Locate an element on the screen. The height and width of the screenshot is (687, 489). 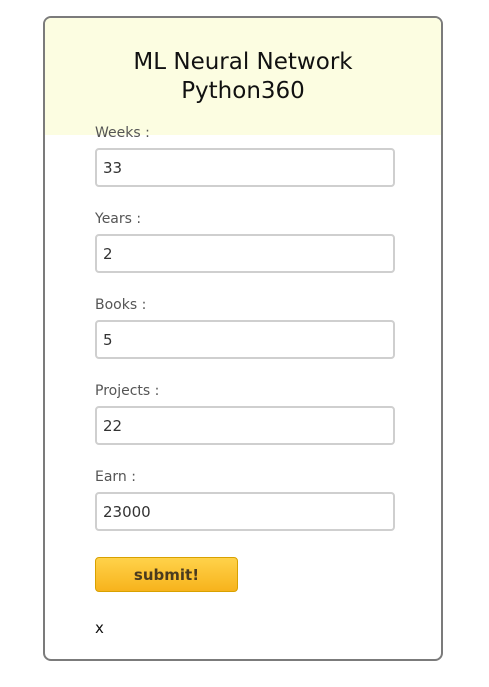
result-text: x is located at coordinates (99, 628).